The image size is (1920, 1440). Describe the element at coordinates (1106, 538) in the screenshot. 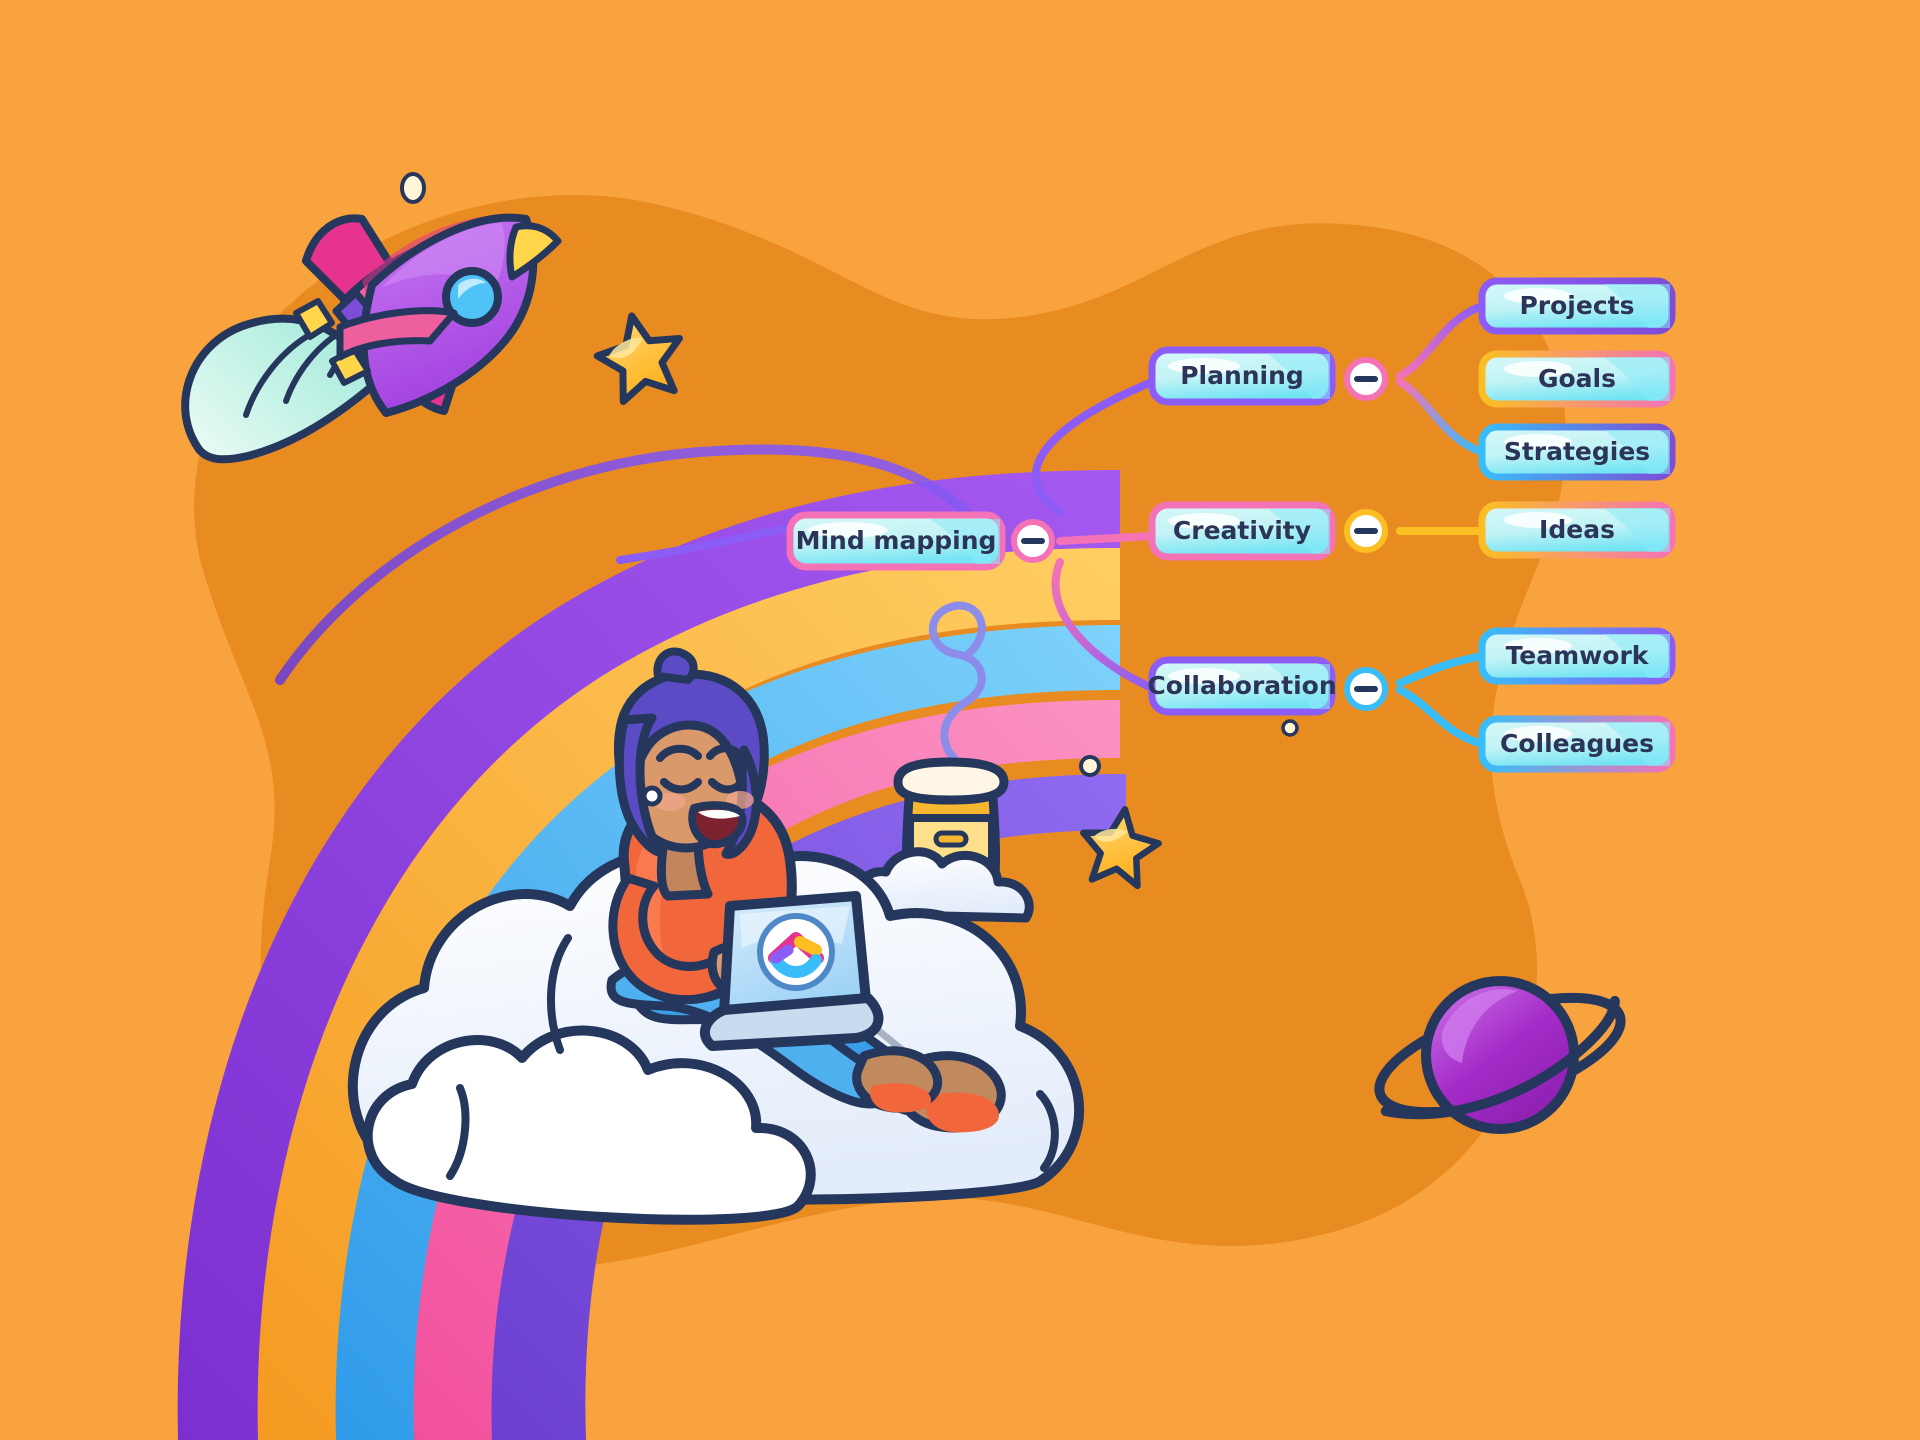

I see `edge-root-to-creativity` at that location.